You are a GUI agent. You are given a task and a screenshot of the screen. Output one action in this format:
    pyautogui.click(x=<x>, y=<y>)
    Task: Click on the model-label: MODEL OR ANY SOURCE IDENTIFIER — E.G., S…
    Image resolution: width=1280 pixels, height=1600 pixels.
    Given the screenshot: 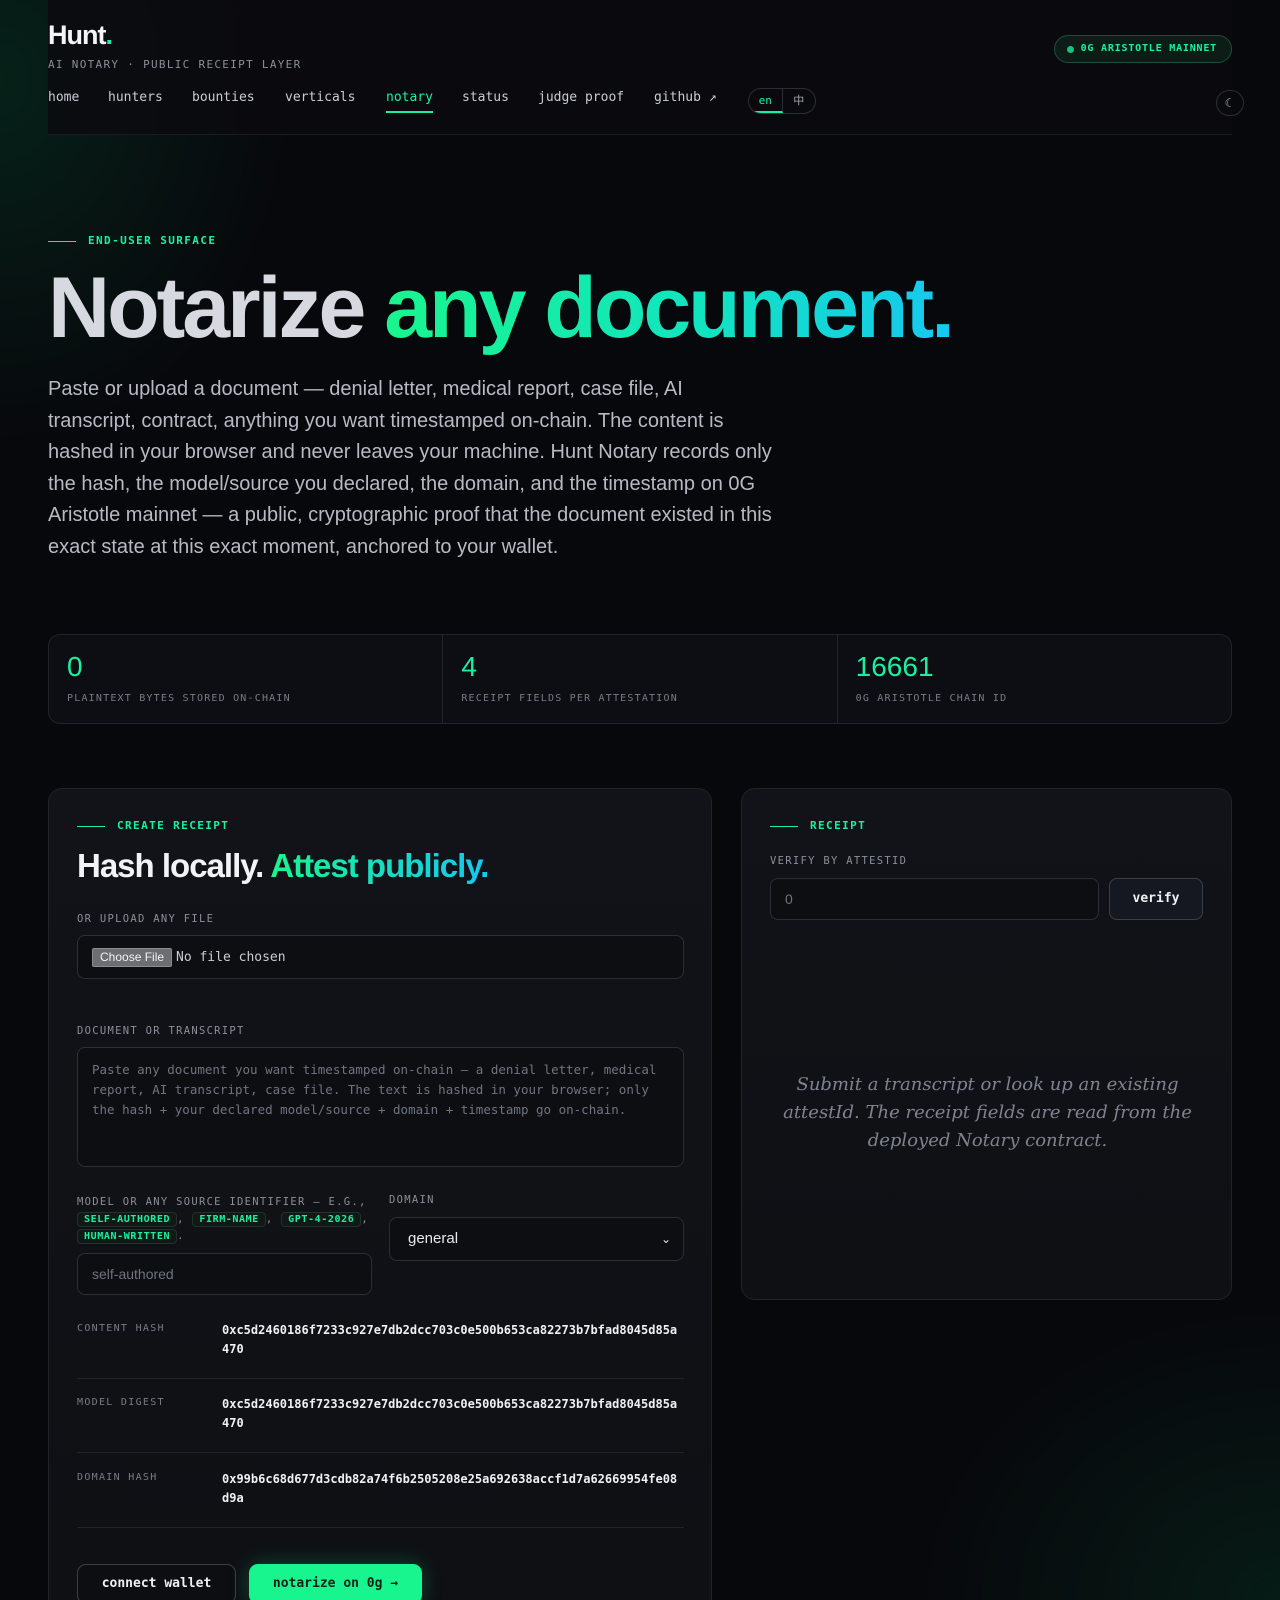 What is the action you would take?
    pyautogui.click(x=223, y=1220)
    